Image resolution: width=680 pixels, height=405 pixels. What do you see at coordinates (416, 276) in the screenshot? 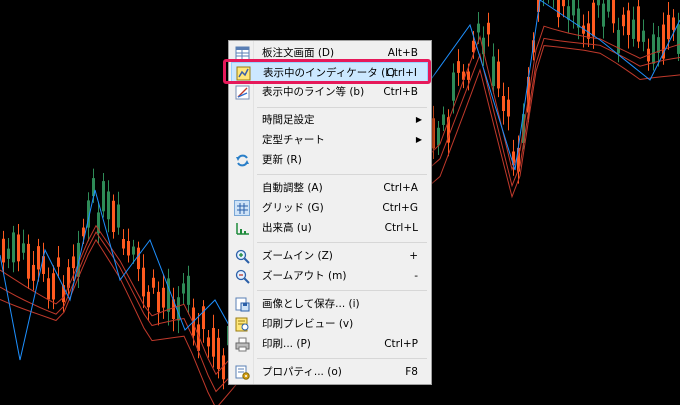
I see `menu-item-shortcut: -` at bounding box center [416, 276].